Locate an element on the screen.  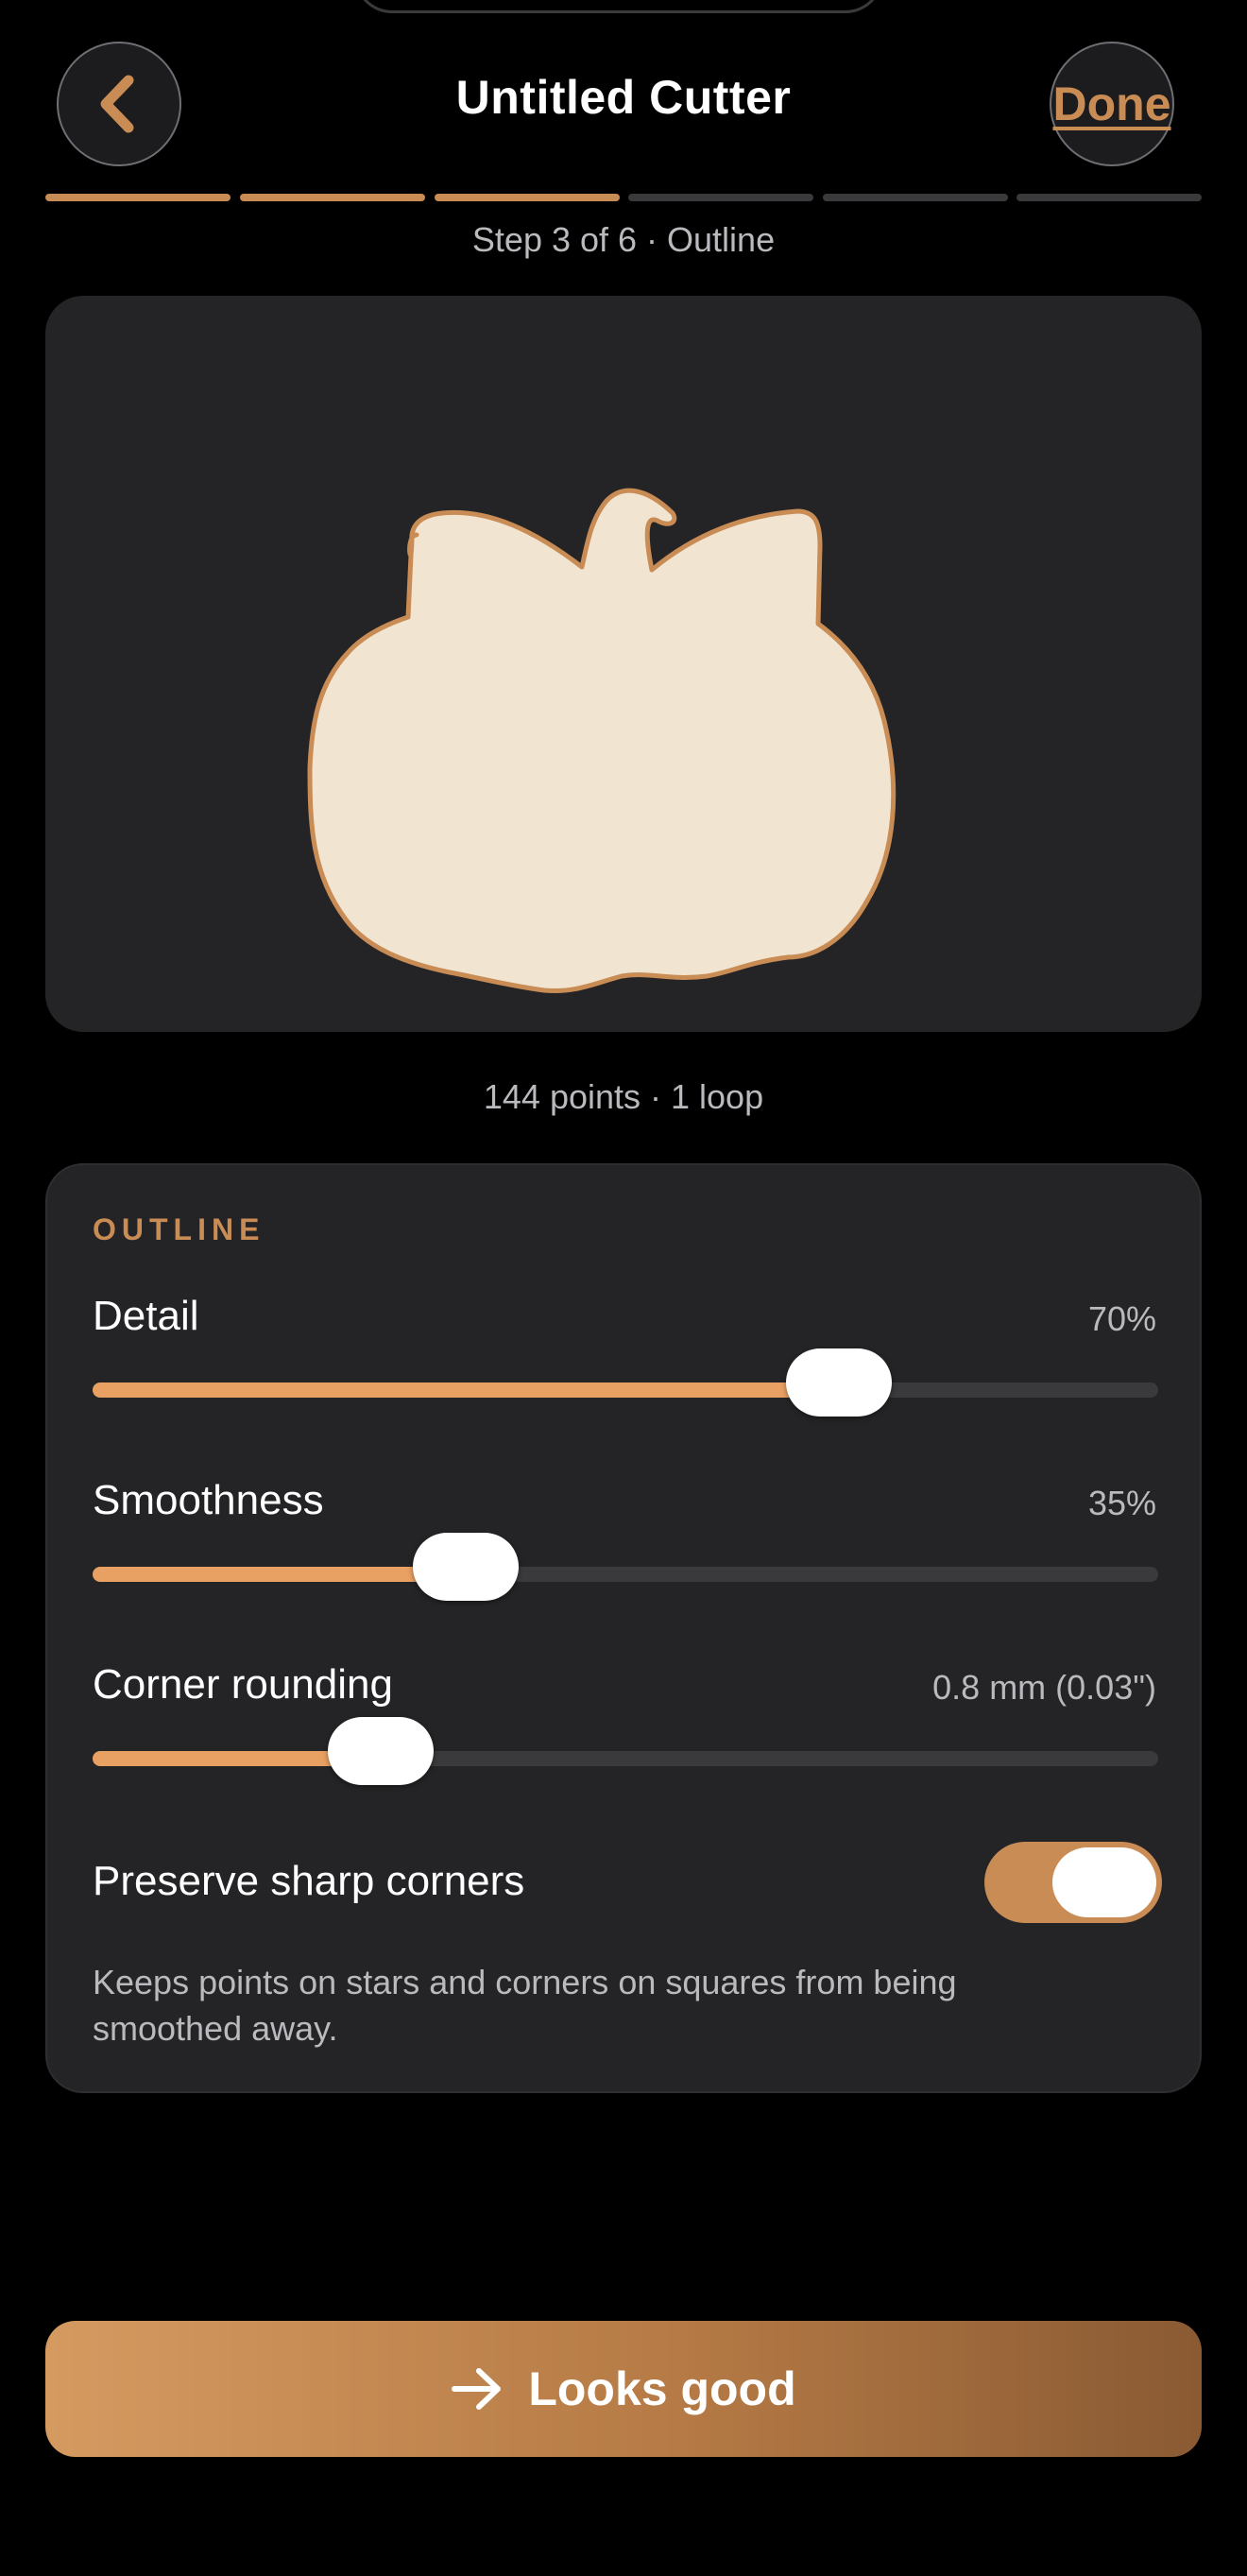
outline-stats: 144 points · 1 loop is located at coordinates (624, 1096).